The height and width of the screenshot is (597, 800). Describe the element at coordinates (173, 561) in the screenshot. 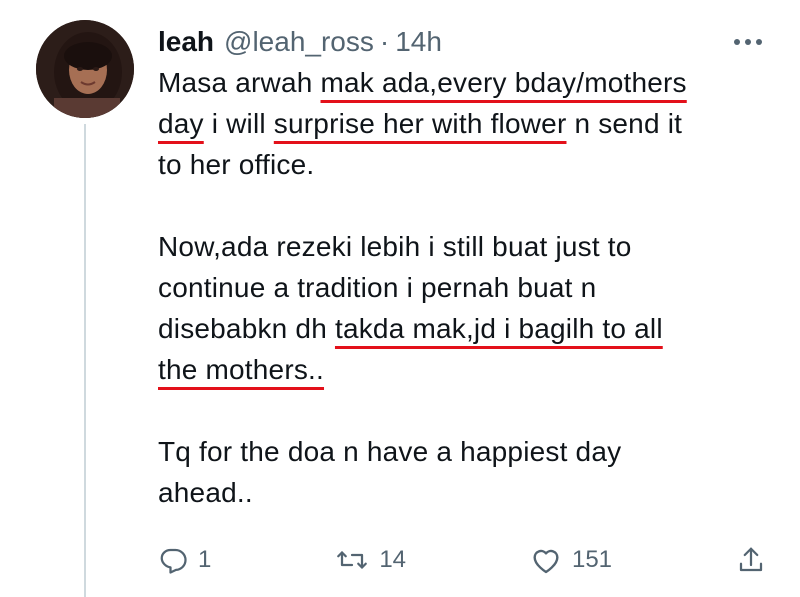

I see `reply-icon` at that location.